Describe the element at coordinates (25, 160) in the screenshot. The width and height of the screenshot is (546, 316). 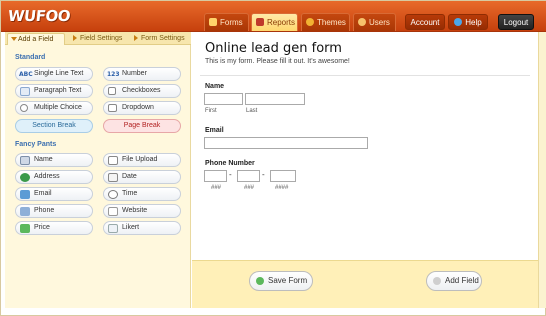
I see `name-icon` at that location.